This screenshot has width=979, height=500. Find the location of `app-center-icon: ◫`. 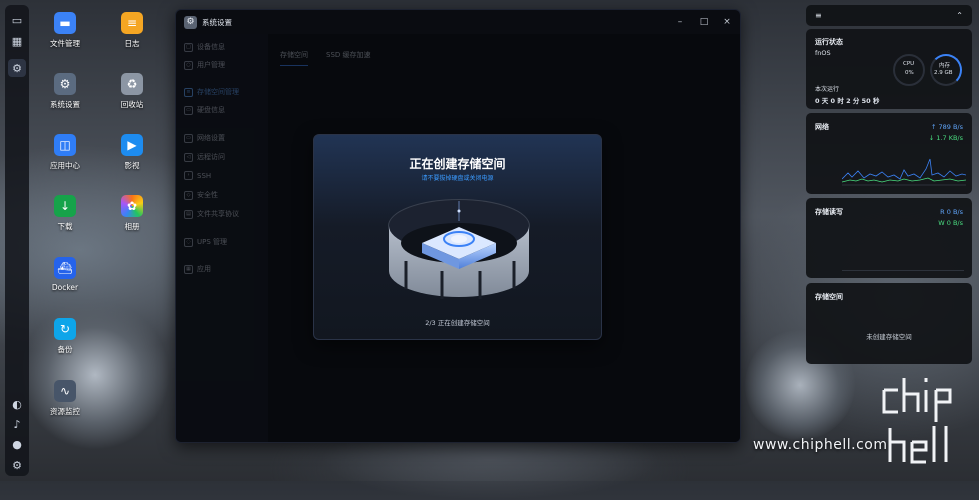

app-center-icon: ◫ is located at coordinates (65, 145).